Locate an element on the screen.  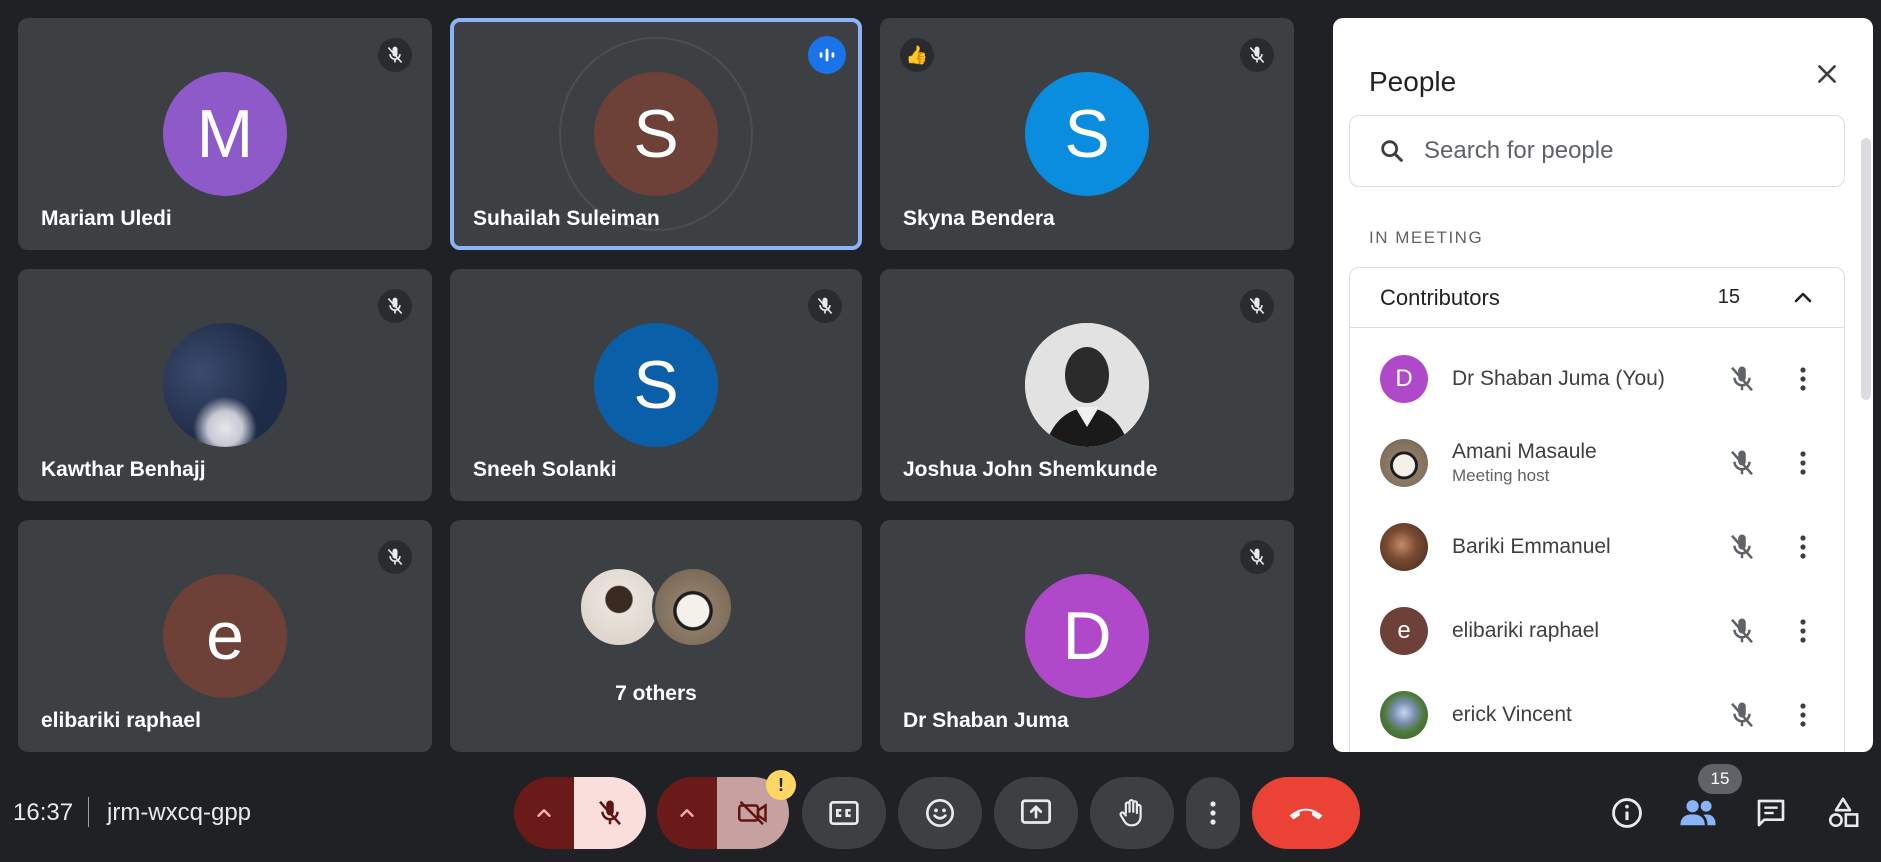
person-name: Dr Shaban Juma (You) is located at coordinates (1558, 378).